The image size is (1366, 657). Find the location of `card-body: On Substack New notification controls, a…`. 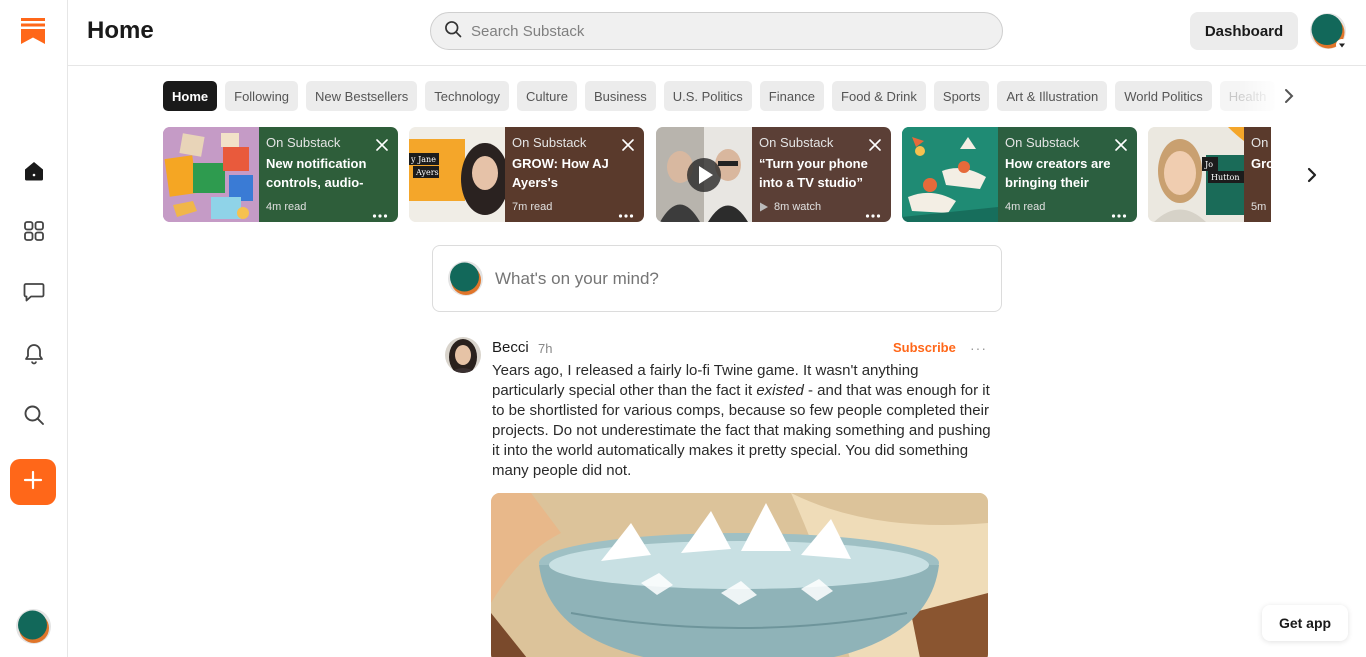

card-body: On Substack New notification controls, a… is located at coordinates (328, 174).